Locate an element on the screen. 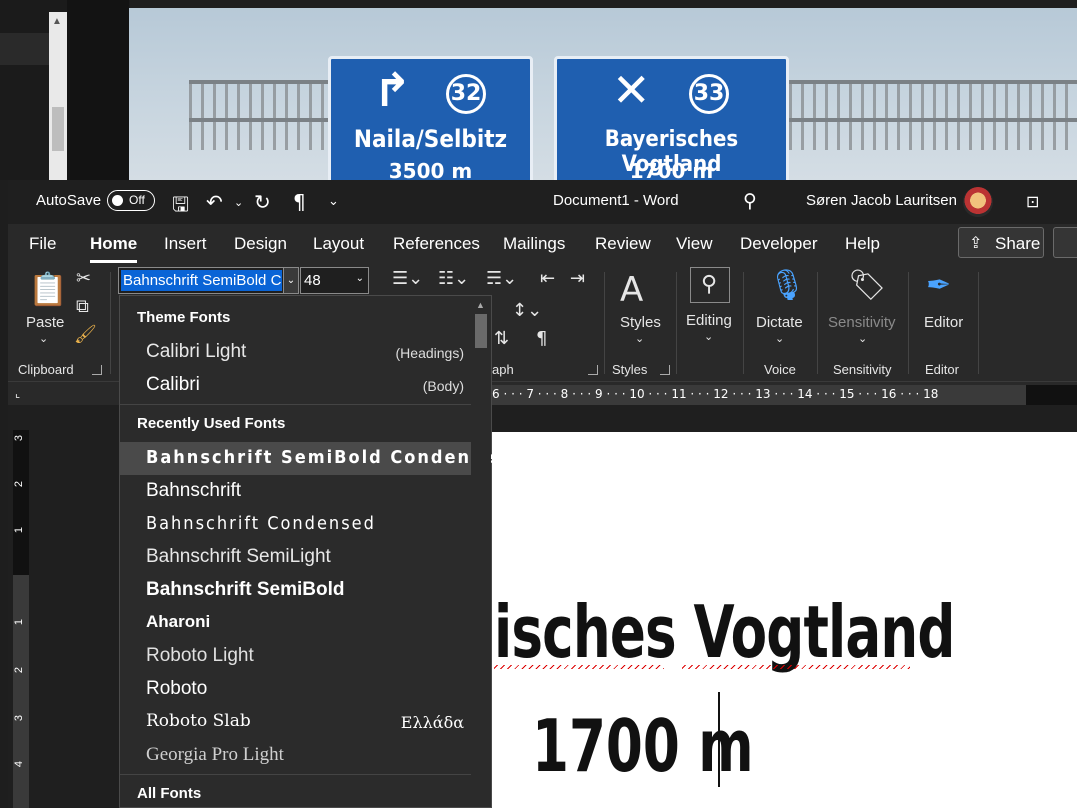 This screenshot has width=1077, height=808. paste-button-label: Paste is located at coordinates (45, 322).